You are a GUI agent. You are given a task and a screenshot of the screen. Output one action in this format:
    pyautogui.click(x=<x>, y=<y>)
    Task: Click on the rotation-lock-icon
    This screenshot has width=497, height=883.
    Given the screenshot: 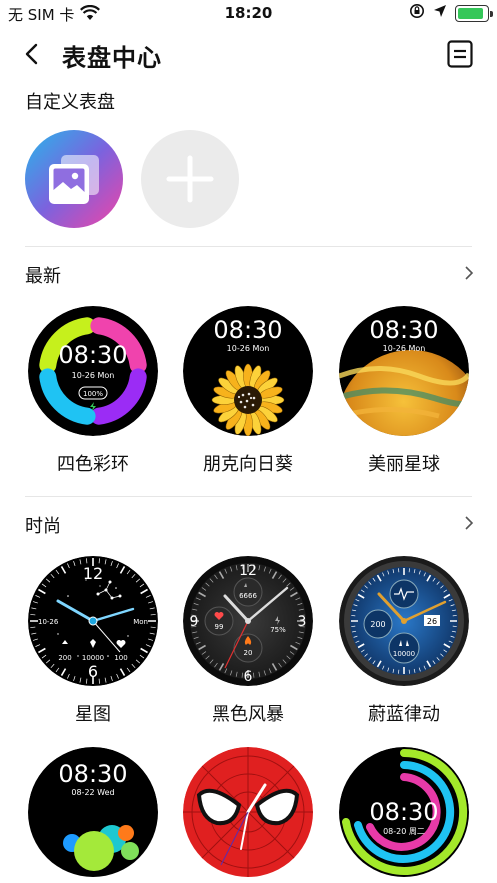 What is the action you would take?
    pyautogui.click(x=417, y=13)
    